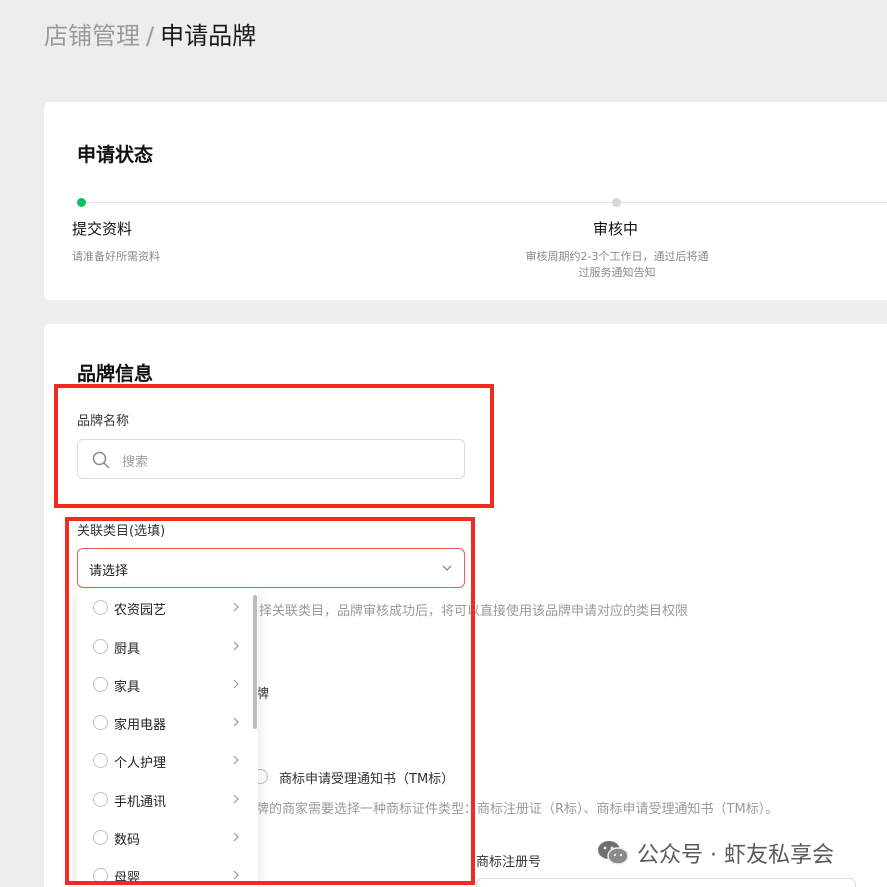 The image size is (887, 887). I want to click on breadcrumb: 店铺管理 / 申请品牌, so click(150, 36).